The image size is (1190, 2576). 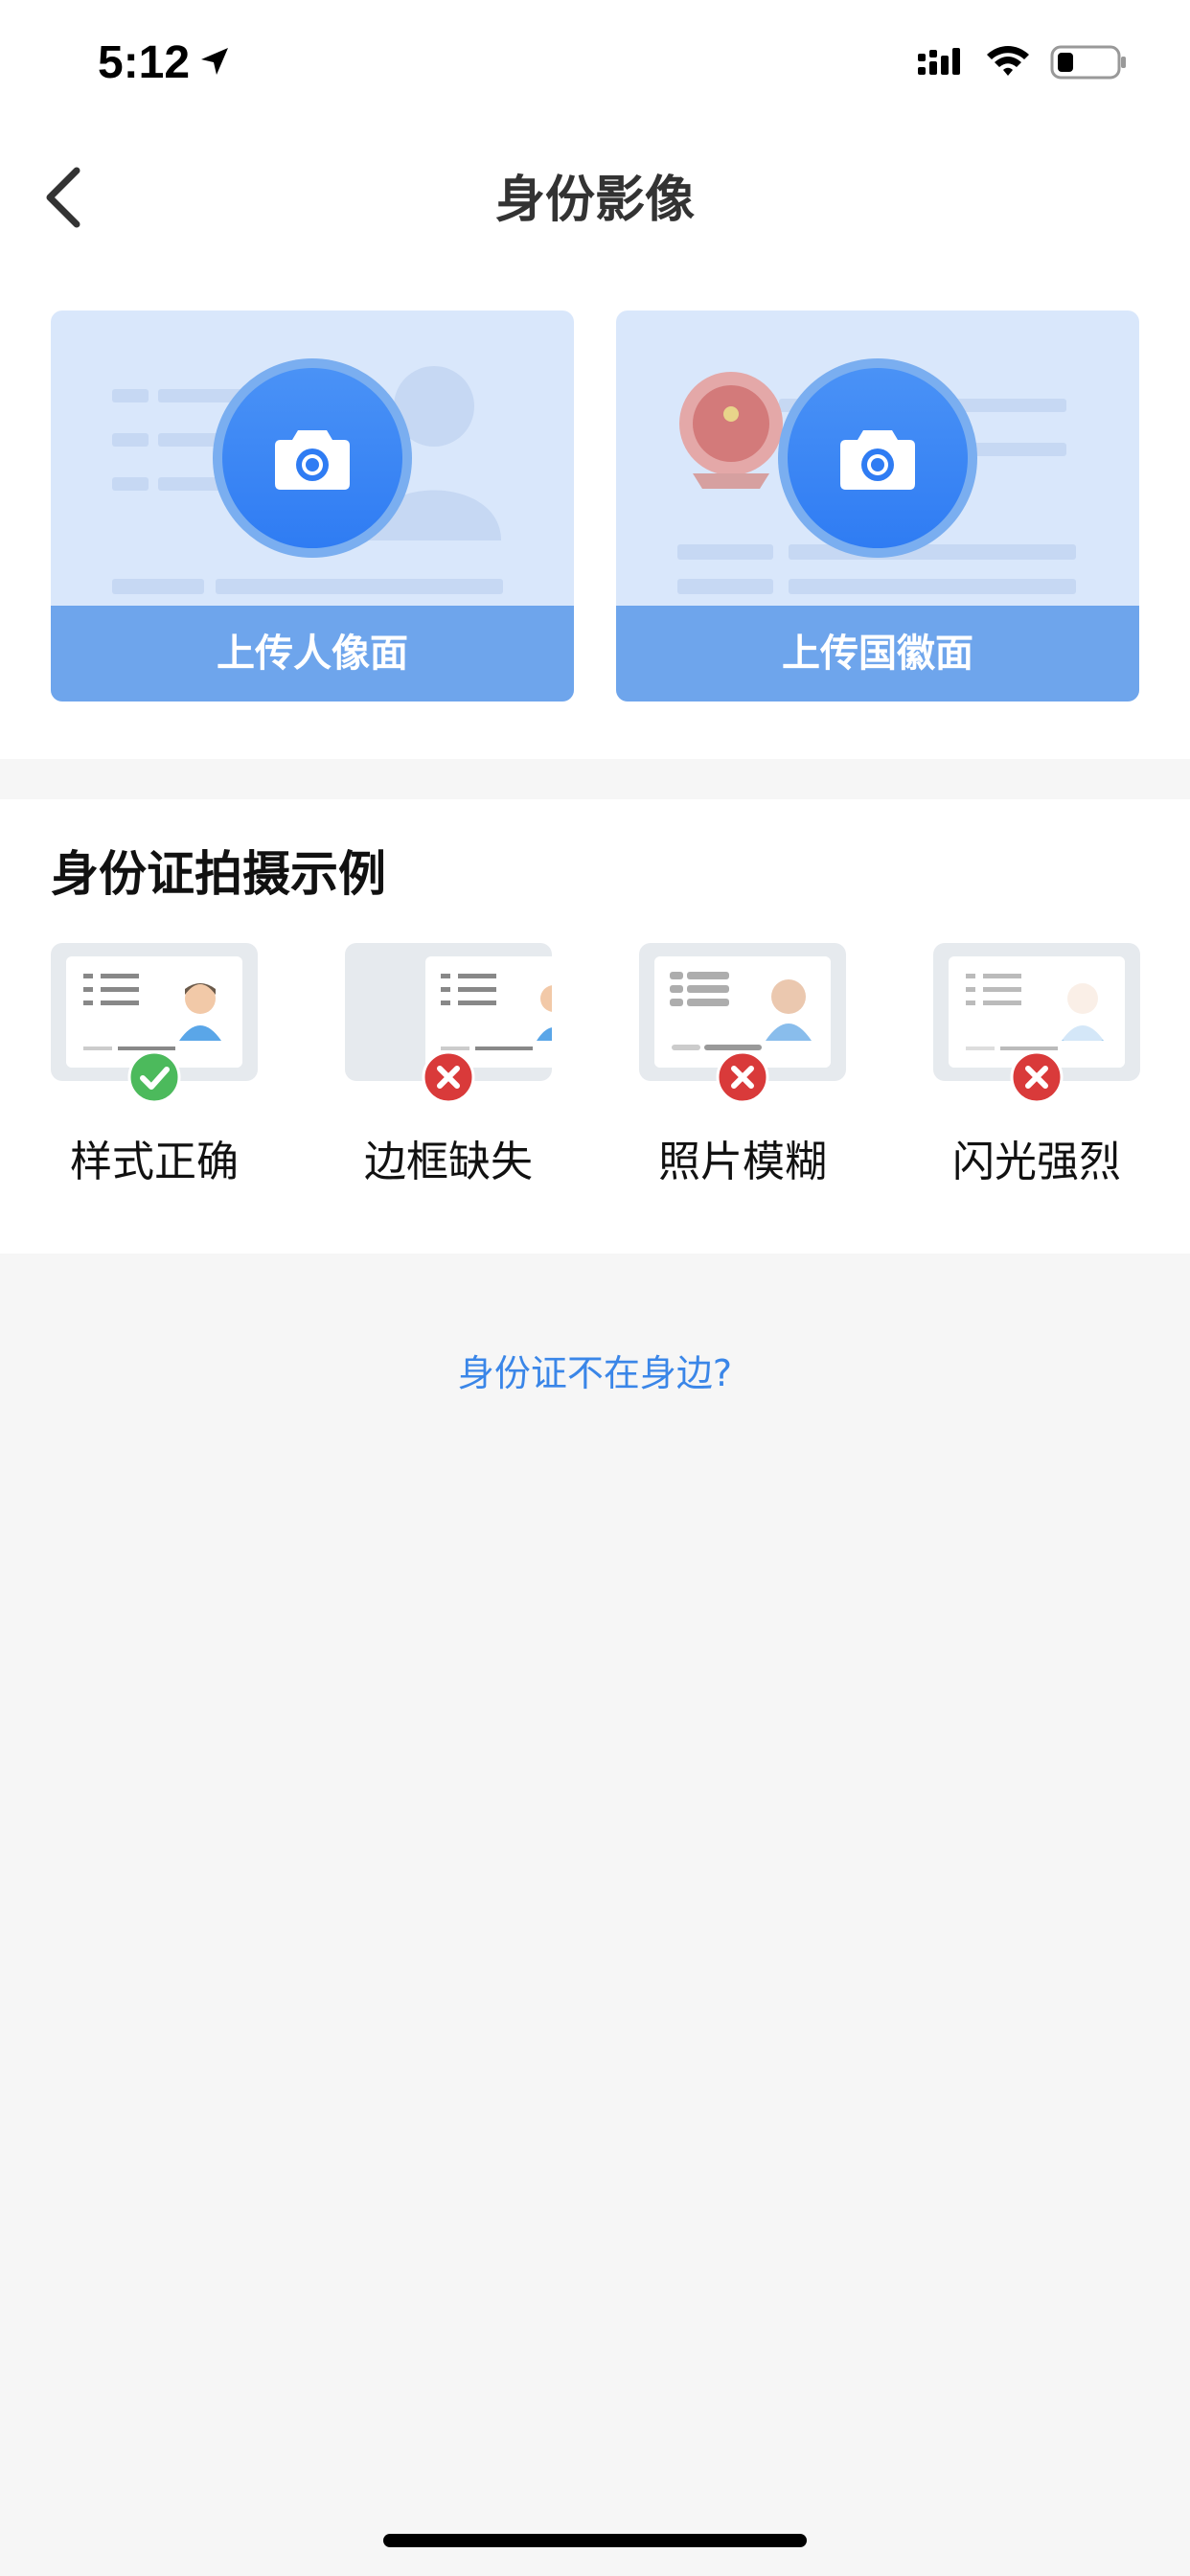 I want to click on example-item-correct: 样式正确, so click(x=155, y=1064).